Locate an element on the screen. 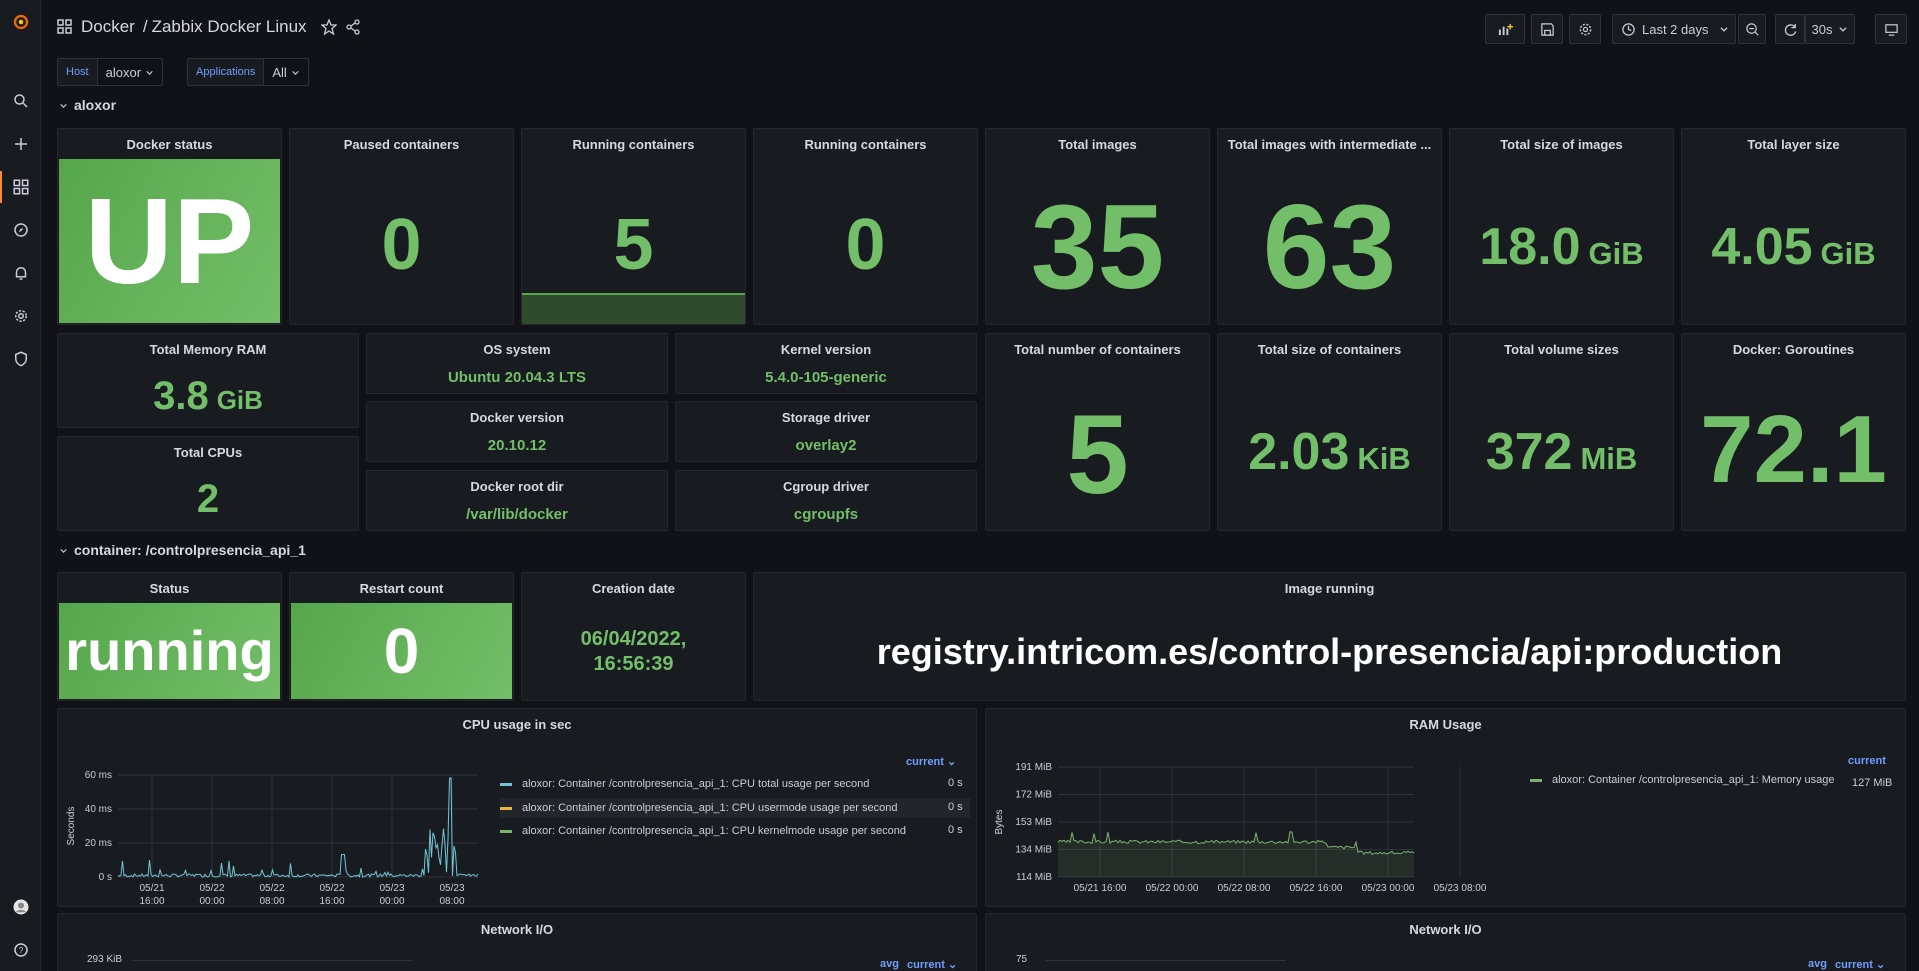 The image size is (1919, 971). breadcrumb: Docker / Zabbix Docker Linux is located at coordinates (209, 27).